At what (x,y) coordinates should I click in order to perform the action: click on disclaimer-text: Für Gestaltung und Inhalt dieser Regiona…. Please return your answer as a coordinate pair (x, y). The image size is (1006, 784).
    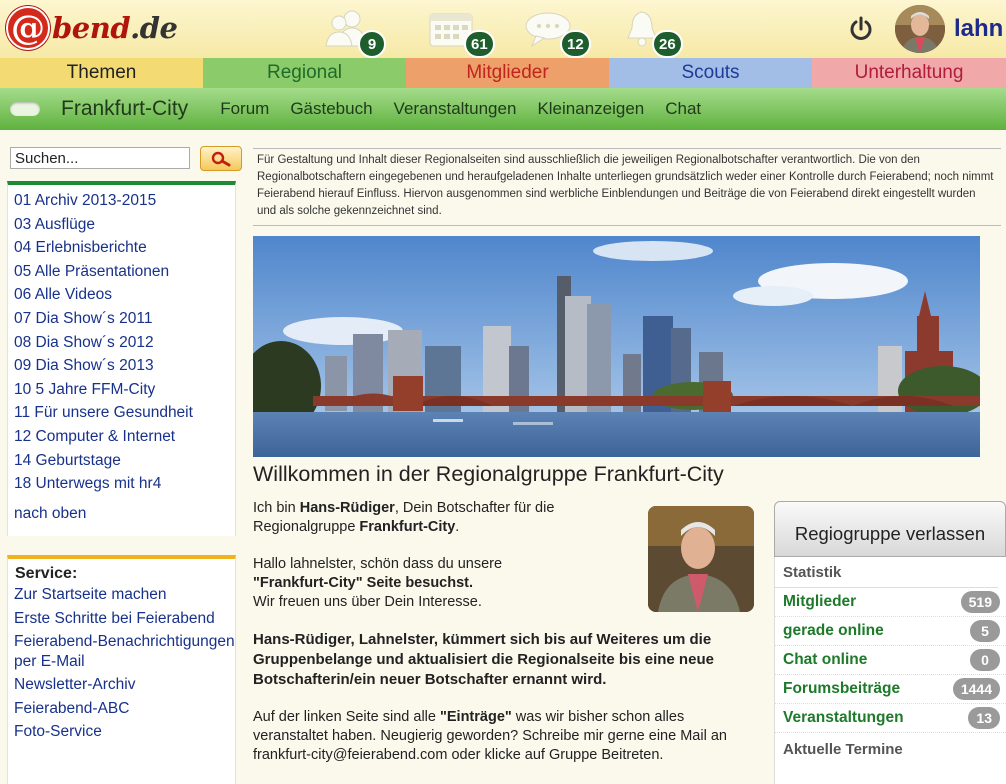
    Looking at the image, I should click on (627, 187).